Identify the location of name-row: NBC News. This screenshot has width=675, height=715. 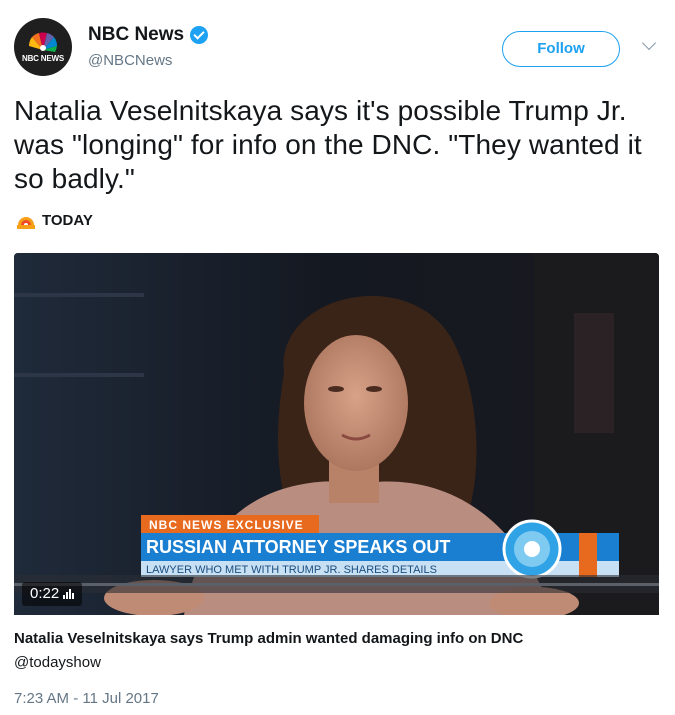
(148, 35).